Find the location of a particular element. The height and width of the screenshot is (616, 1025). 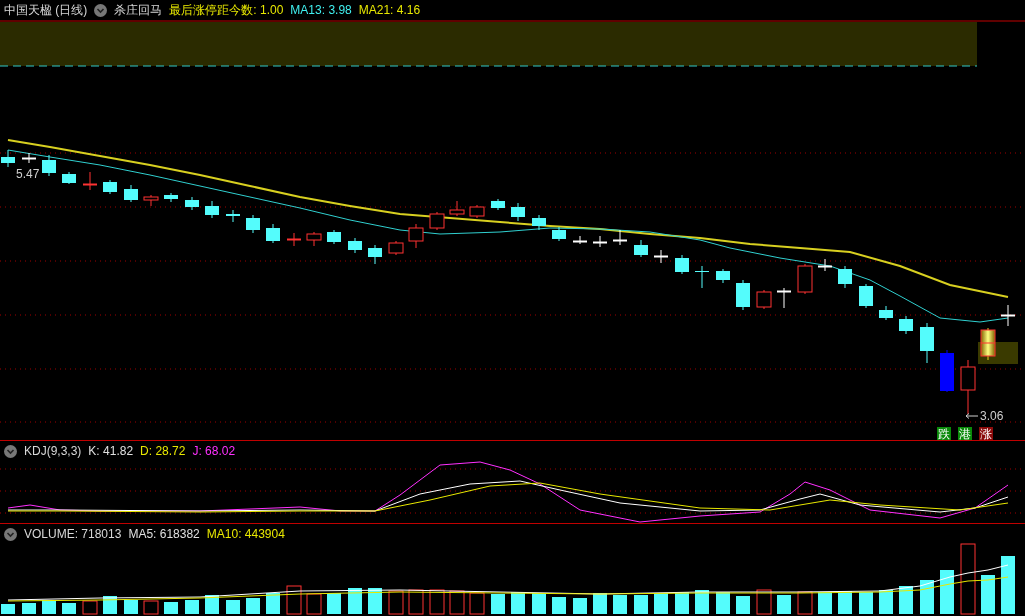

indicator-reading: K: 41.82 is located at coordinates (111, 451).